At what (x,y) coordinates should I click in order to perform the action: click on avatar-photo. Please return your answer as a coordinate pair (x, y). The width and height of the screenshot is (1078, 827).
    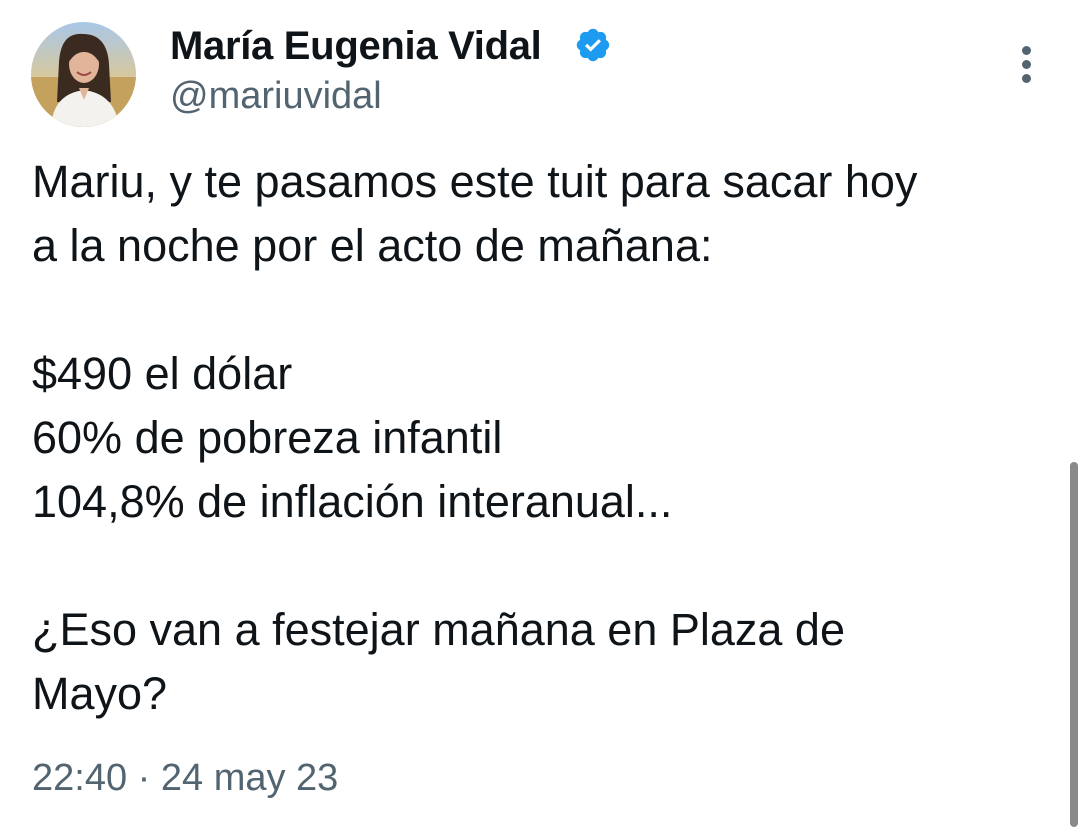
    Looking at the image, I should click on (83, 74).